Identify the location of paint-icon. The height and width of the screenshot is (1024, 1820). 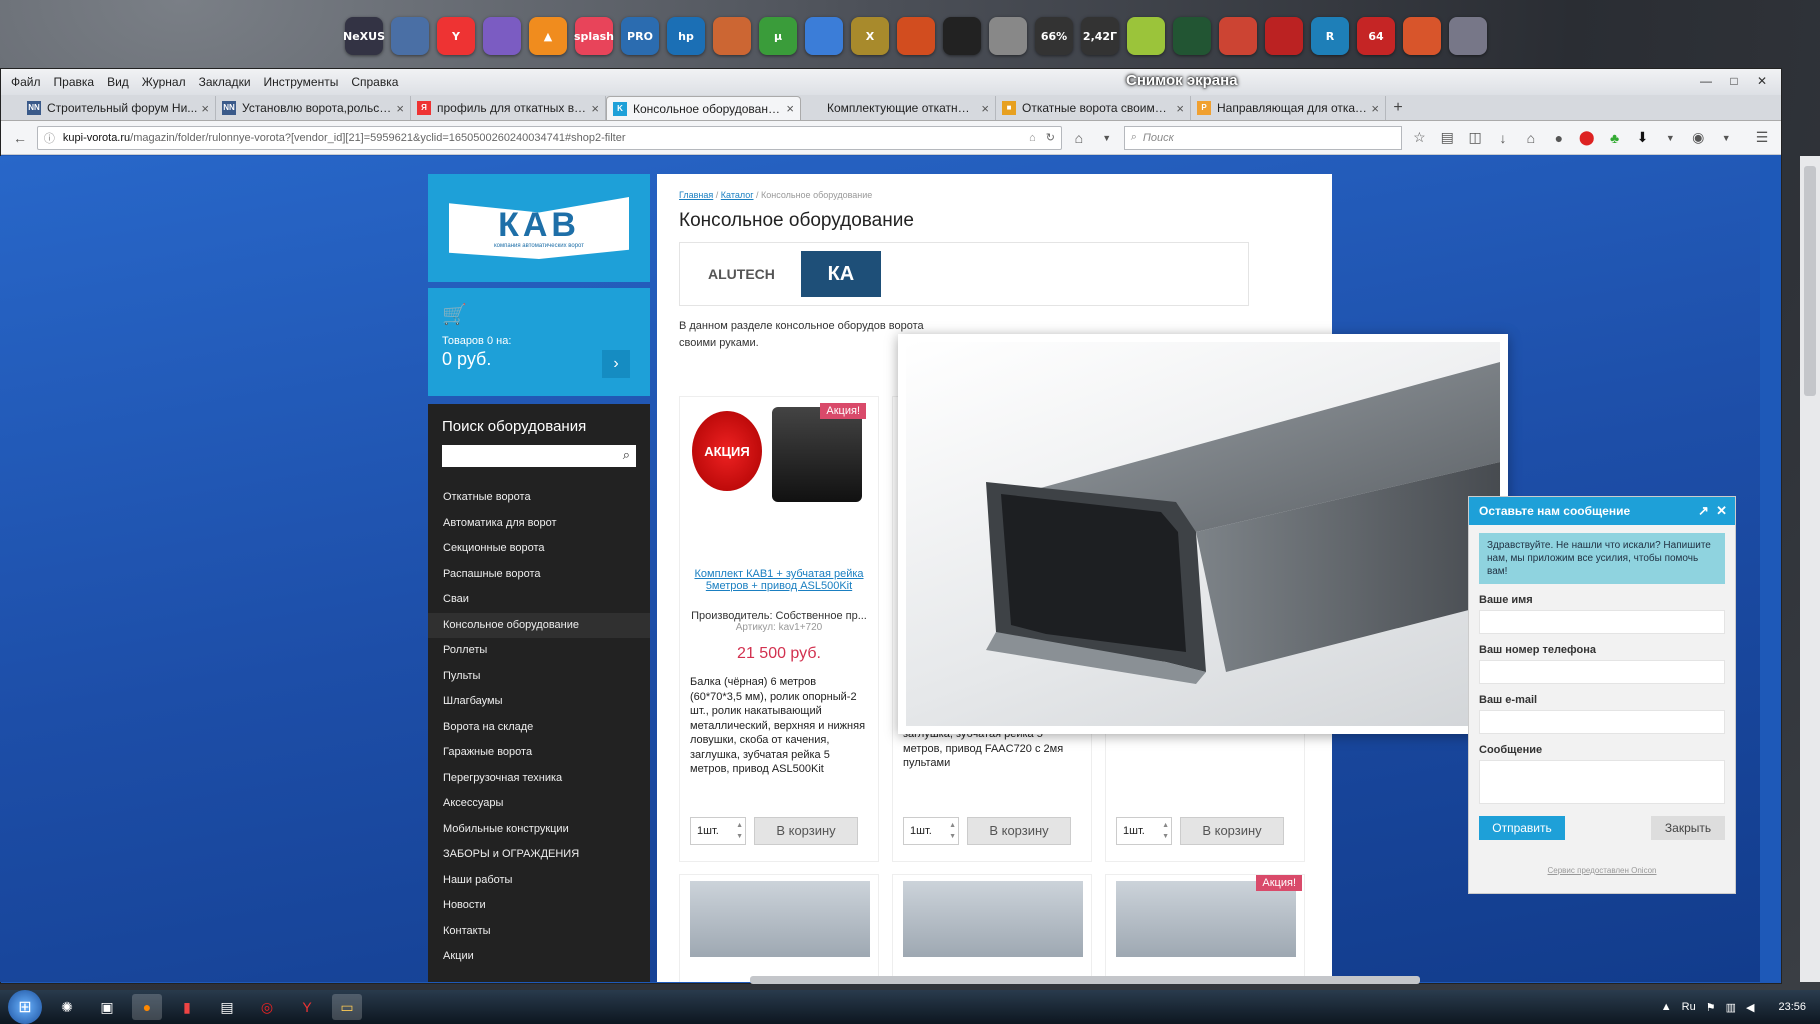
(1238, 36).